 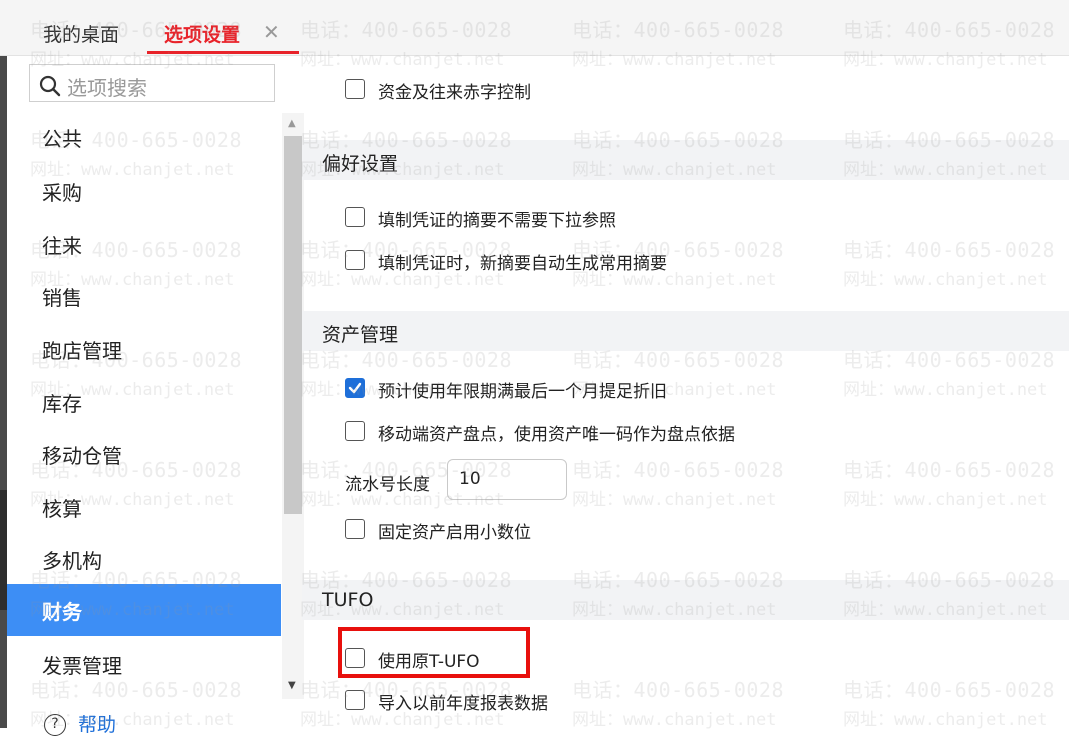 What do you see at coordinates (434, 652) in the screenshot?
I see `highlight-box` at bounding box center [434, 652].